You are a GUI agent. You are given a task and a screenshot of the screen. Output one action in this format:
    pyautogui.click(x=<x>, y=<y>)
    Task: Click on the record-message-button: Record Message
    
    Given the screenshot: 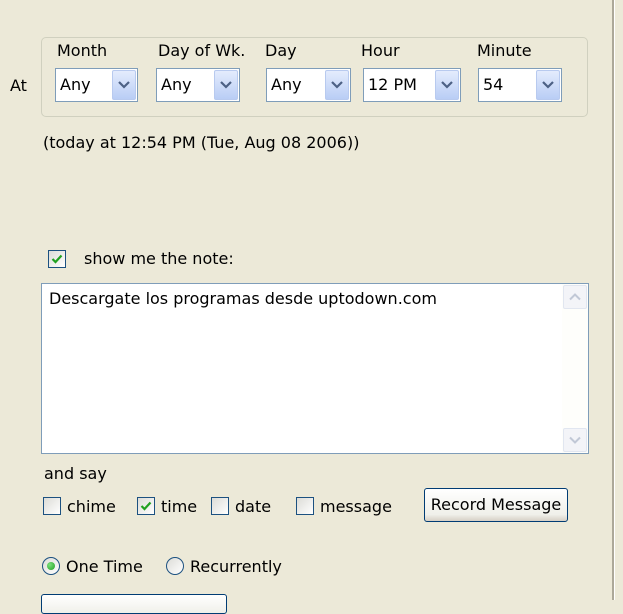 What is the action you would take?
    pyautogui.click(x=496, y=505)
    